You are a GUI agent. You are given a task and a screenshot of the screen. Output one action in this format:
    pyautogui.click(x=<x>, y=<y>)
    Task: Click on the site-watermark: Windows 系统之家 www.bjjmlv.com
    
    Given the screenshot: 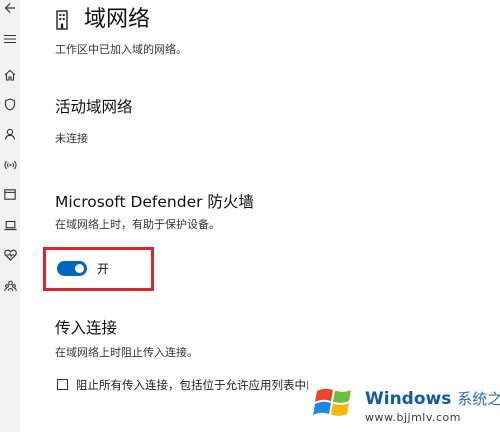 What is the action you would take?
    pyautogui.click(x=402, y=403)
    